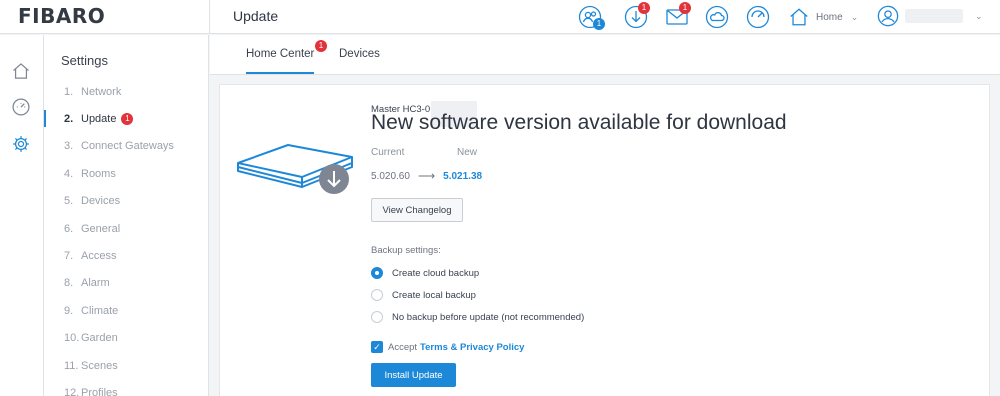 The width and height of the screenshot is (1000, 396). What do you see at coordinates (436, 273) in the screenshot?
I see `backup-option-label: Create cloud backup` at bounding box center [436, 273].